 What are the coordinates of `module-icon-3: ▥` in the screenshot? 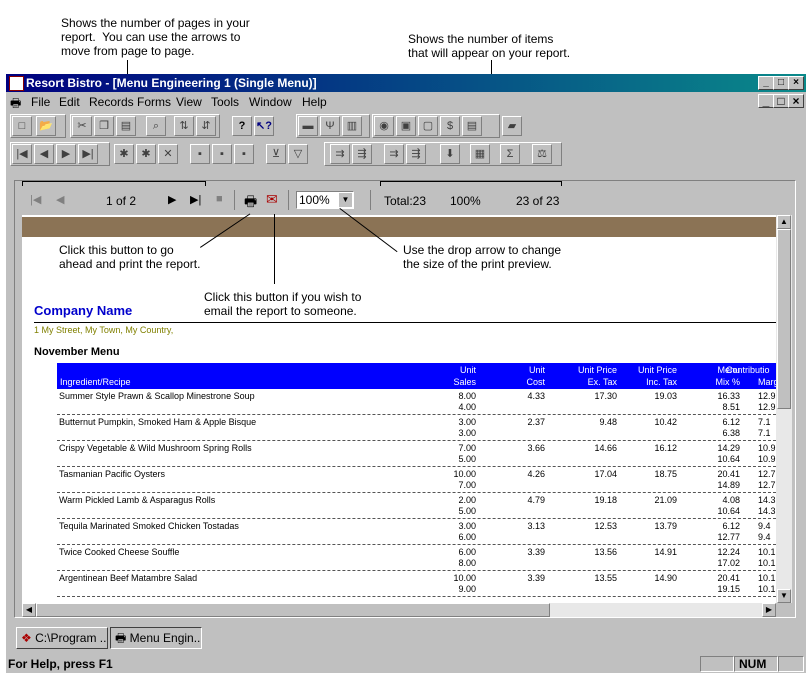 It's located at (352, 126).